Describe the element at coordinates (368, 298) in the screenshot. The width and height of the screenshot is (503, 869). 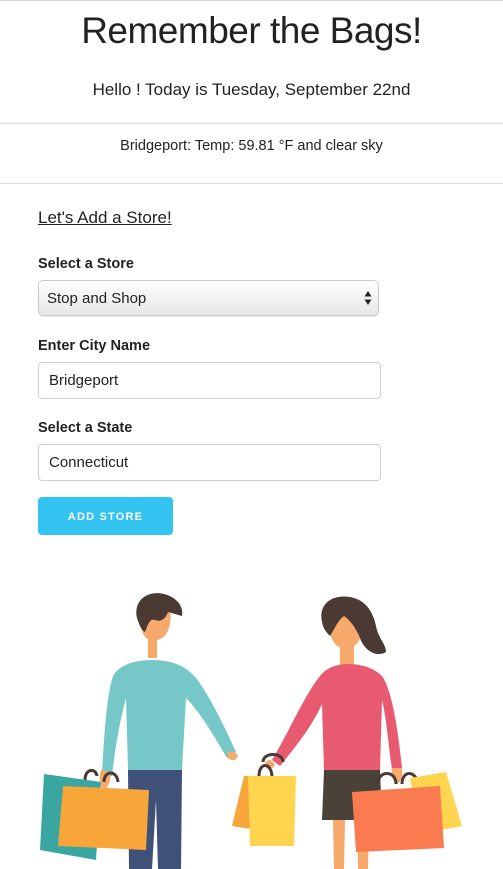
I see `select-arrows-icon` at that location.